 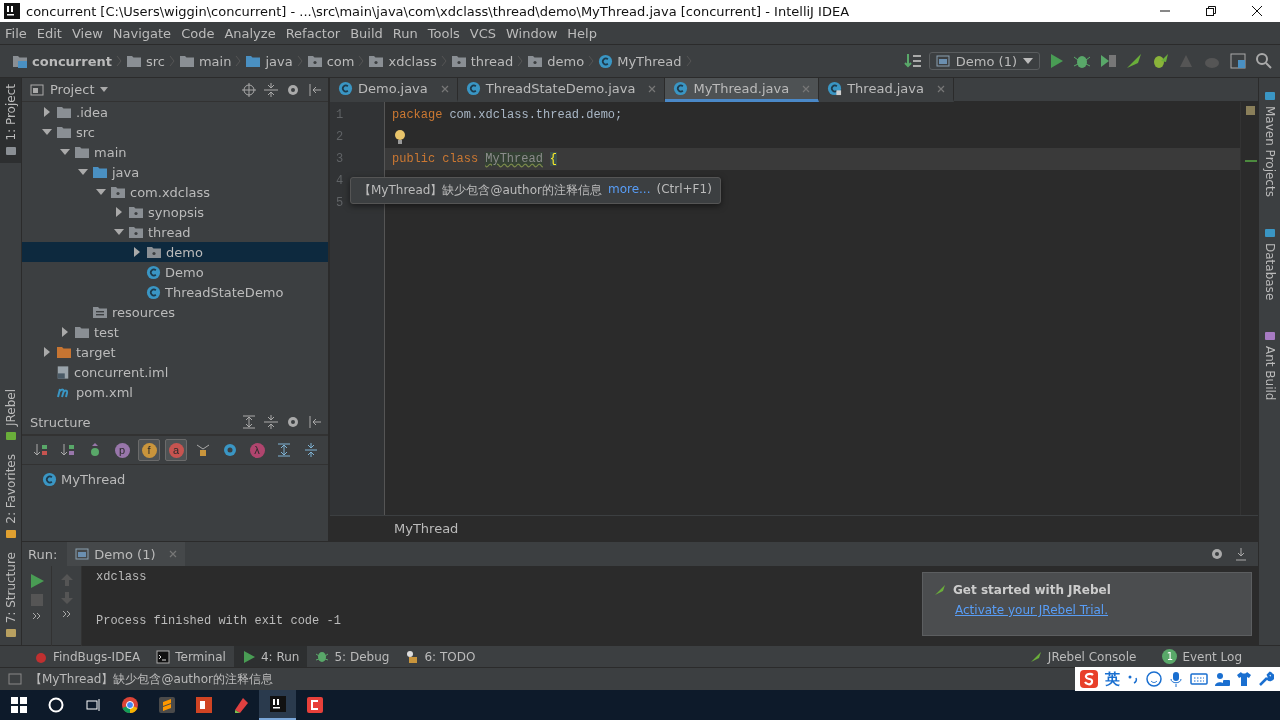 I want to click on minimize-panel-icon, so click(x=1241, y=554).